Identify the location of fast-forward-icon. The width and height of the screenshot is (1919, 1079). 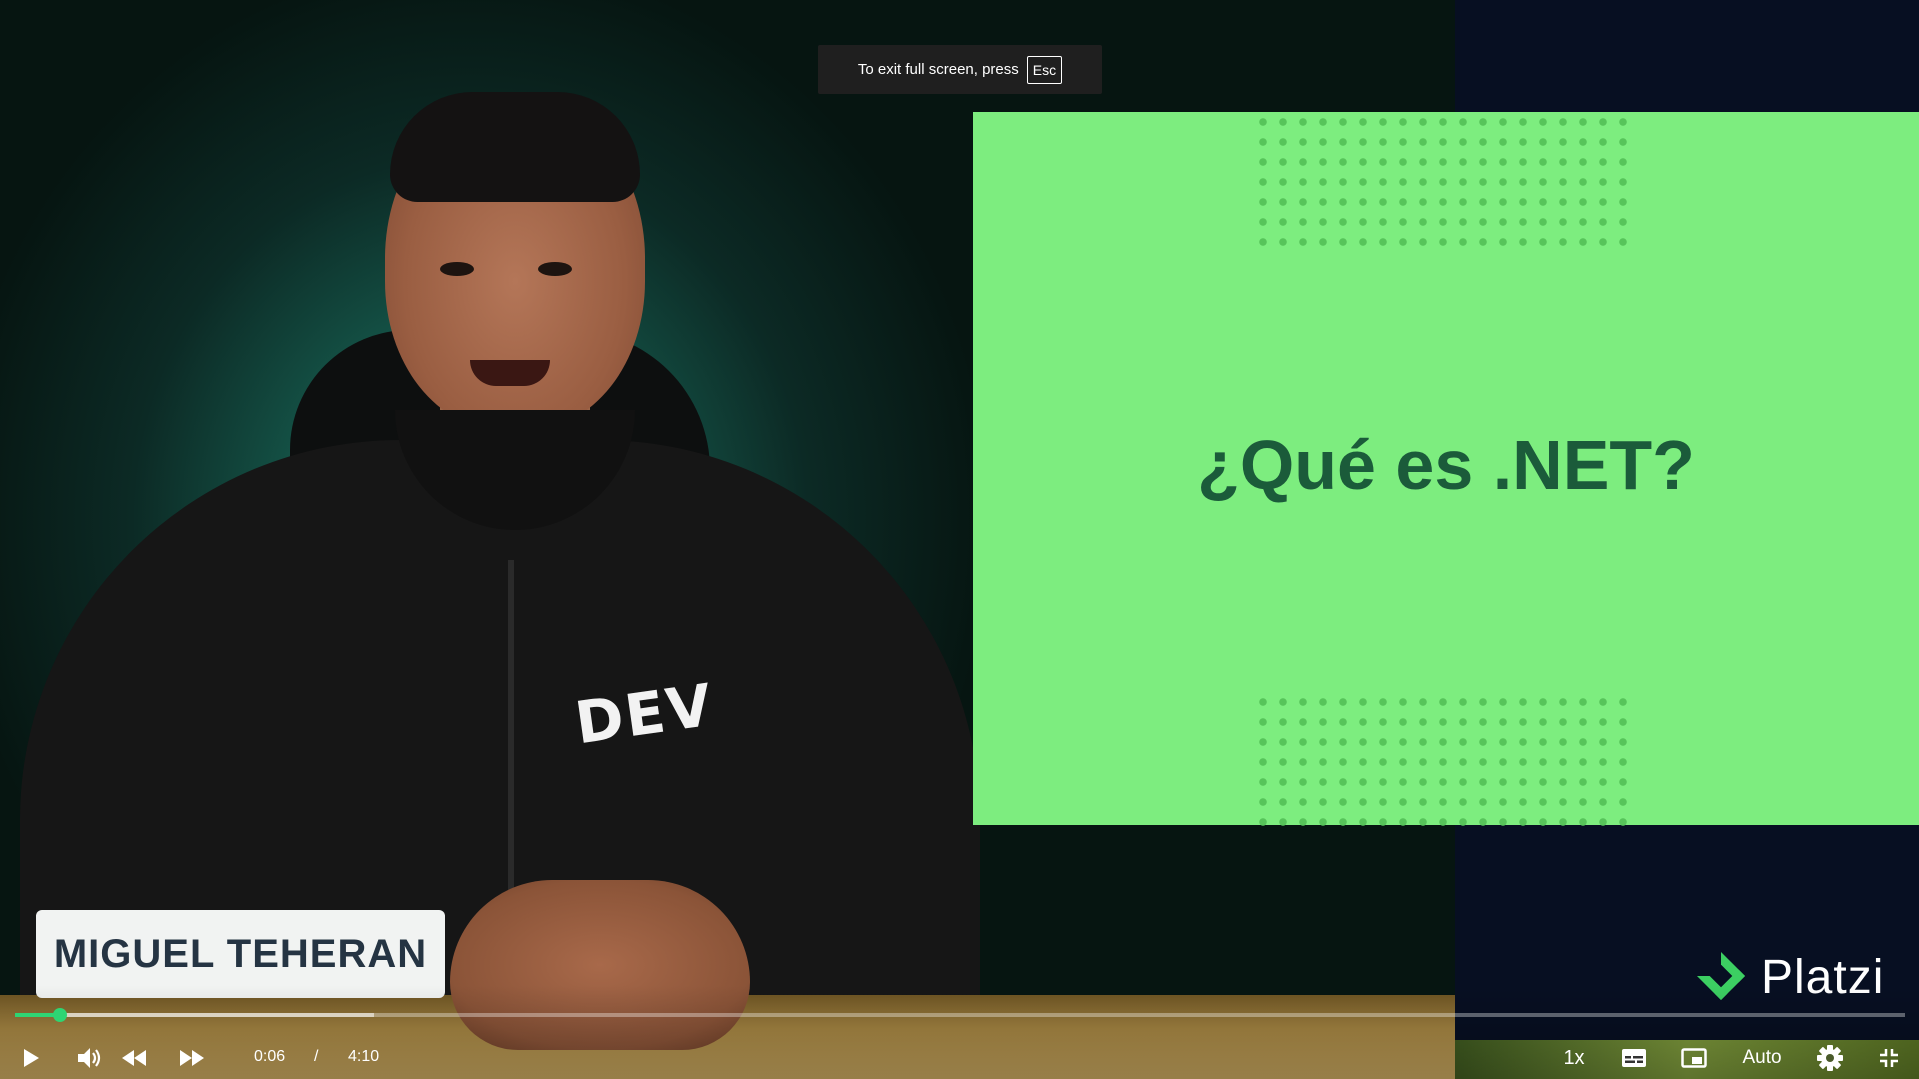
(192, 1058).